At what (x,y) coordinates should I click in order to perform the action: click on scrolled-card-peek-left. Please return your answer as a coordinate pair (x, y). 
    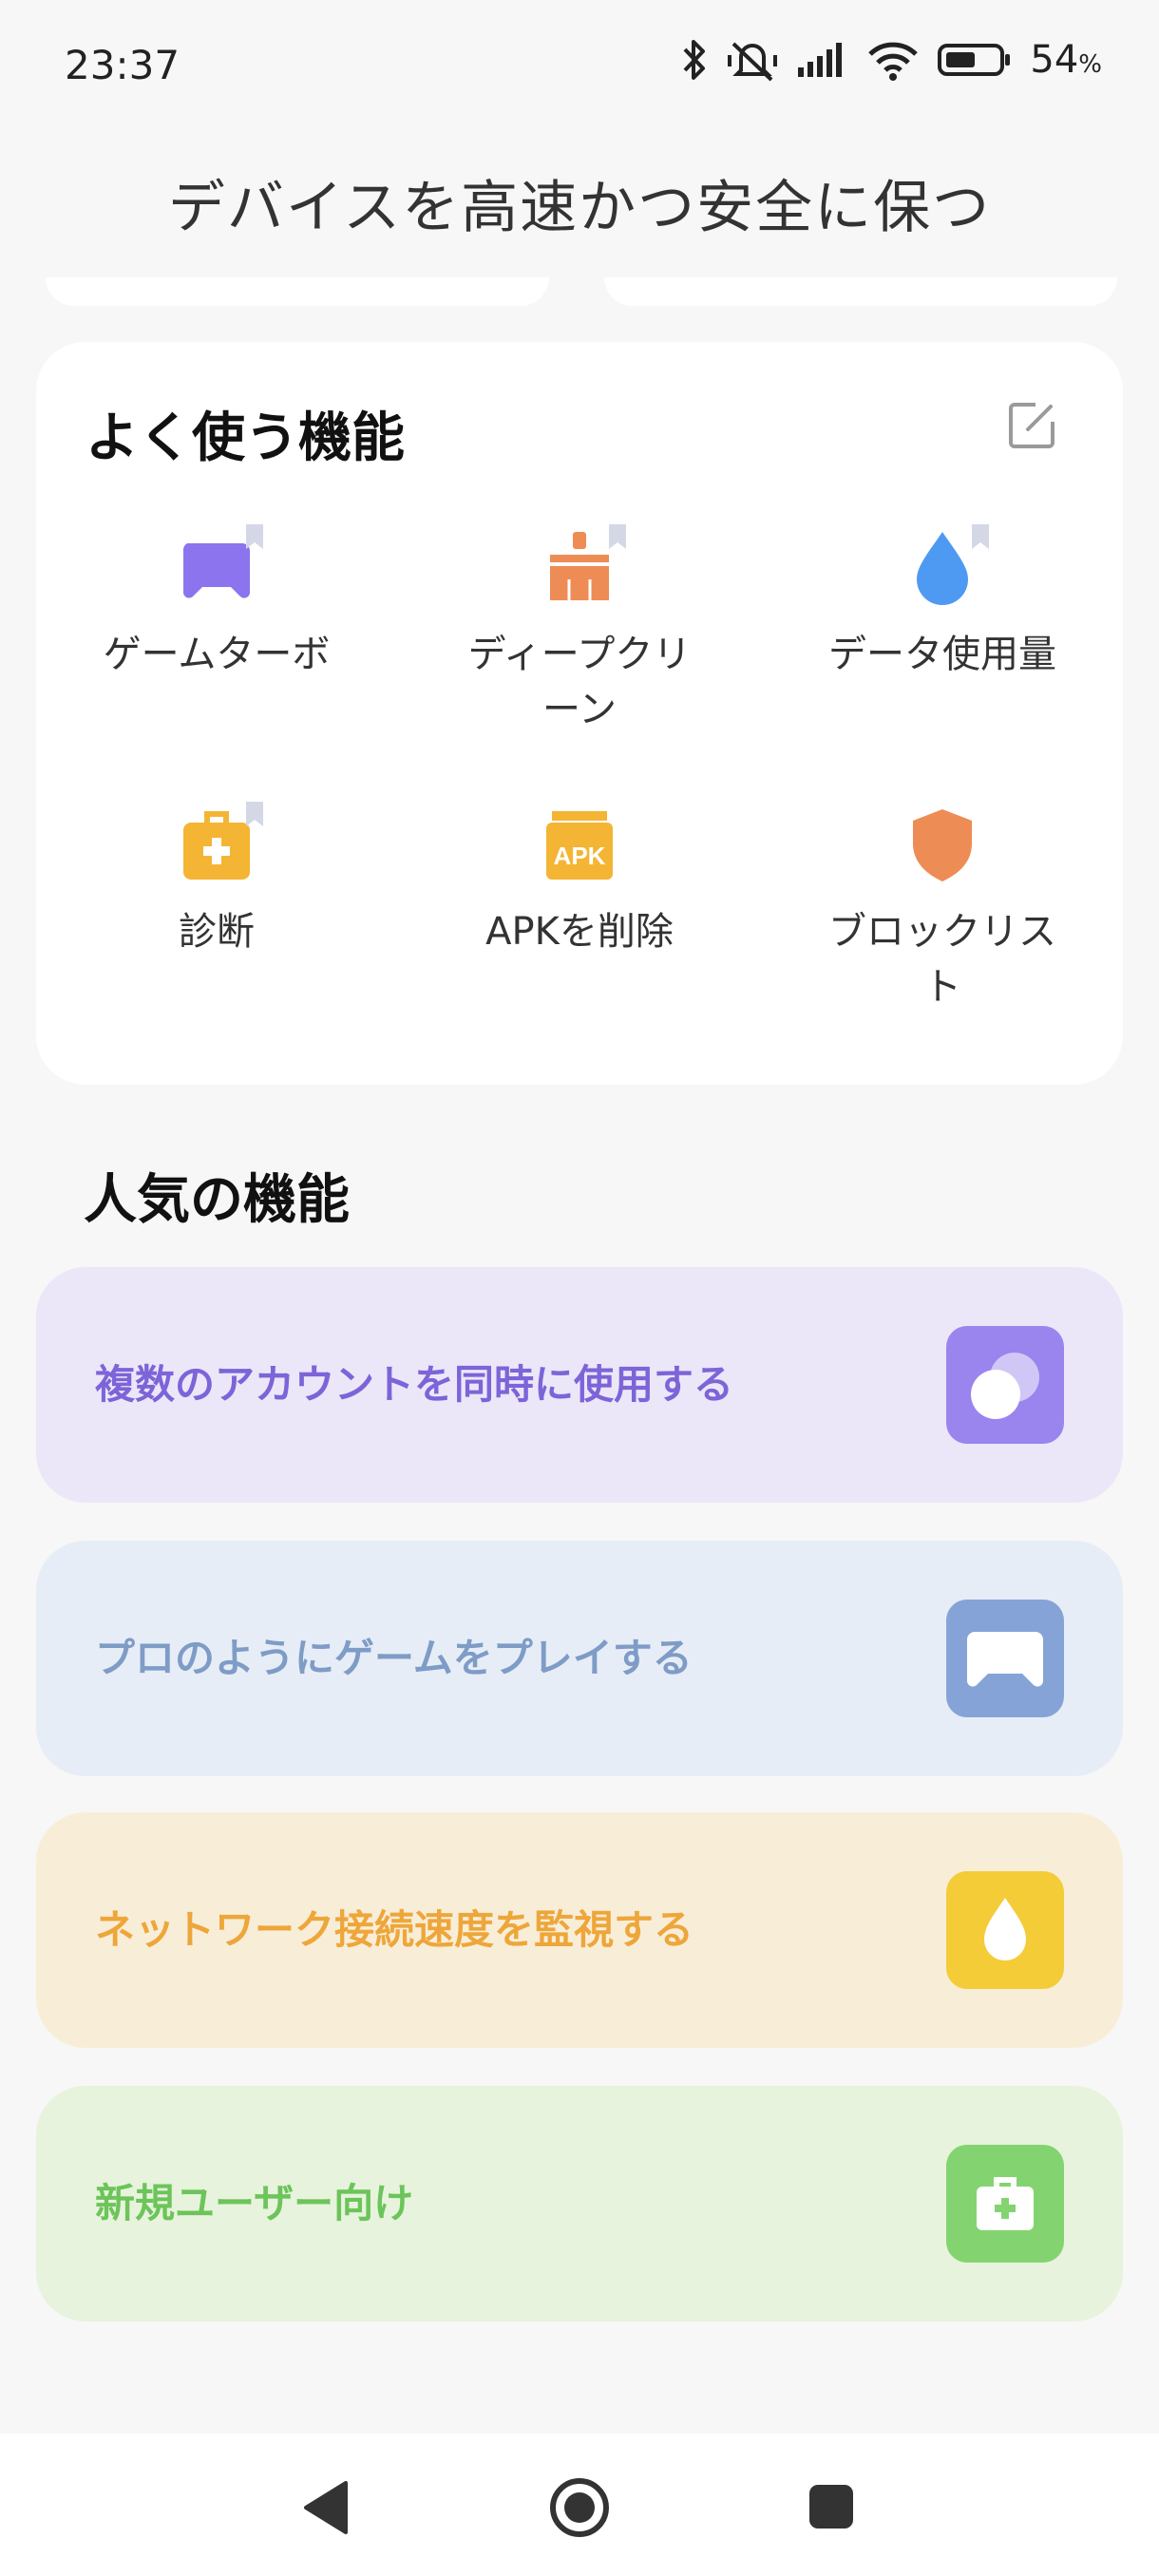
    Looking at the image, I should click on (297, 291).